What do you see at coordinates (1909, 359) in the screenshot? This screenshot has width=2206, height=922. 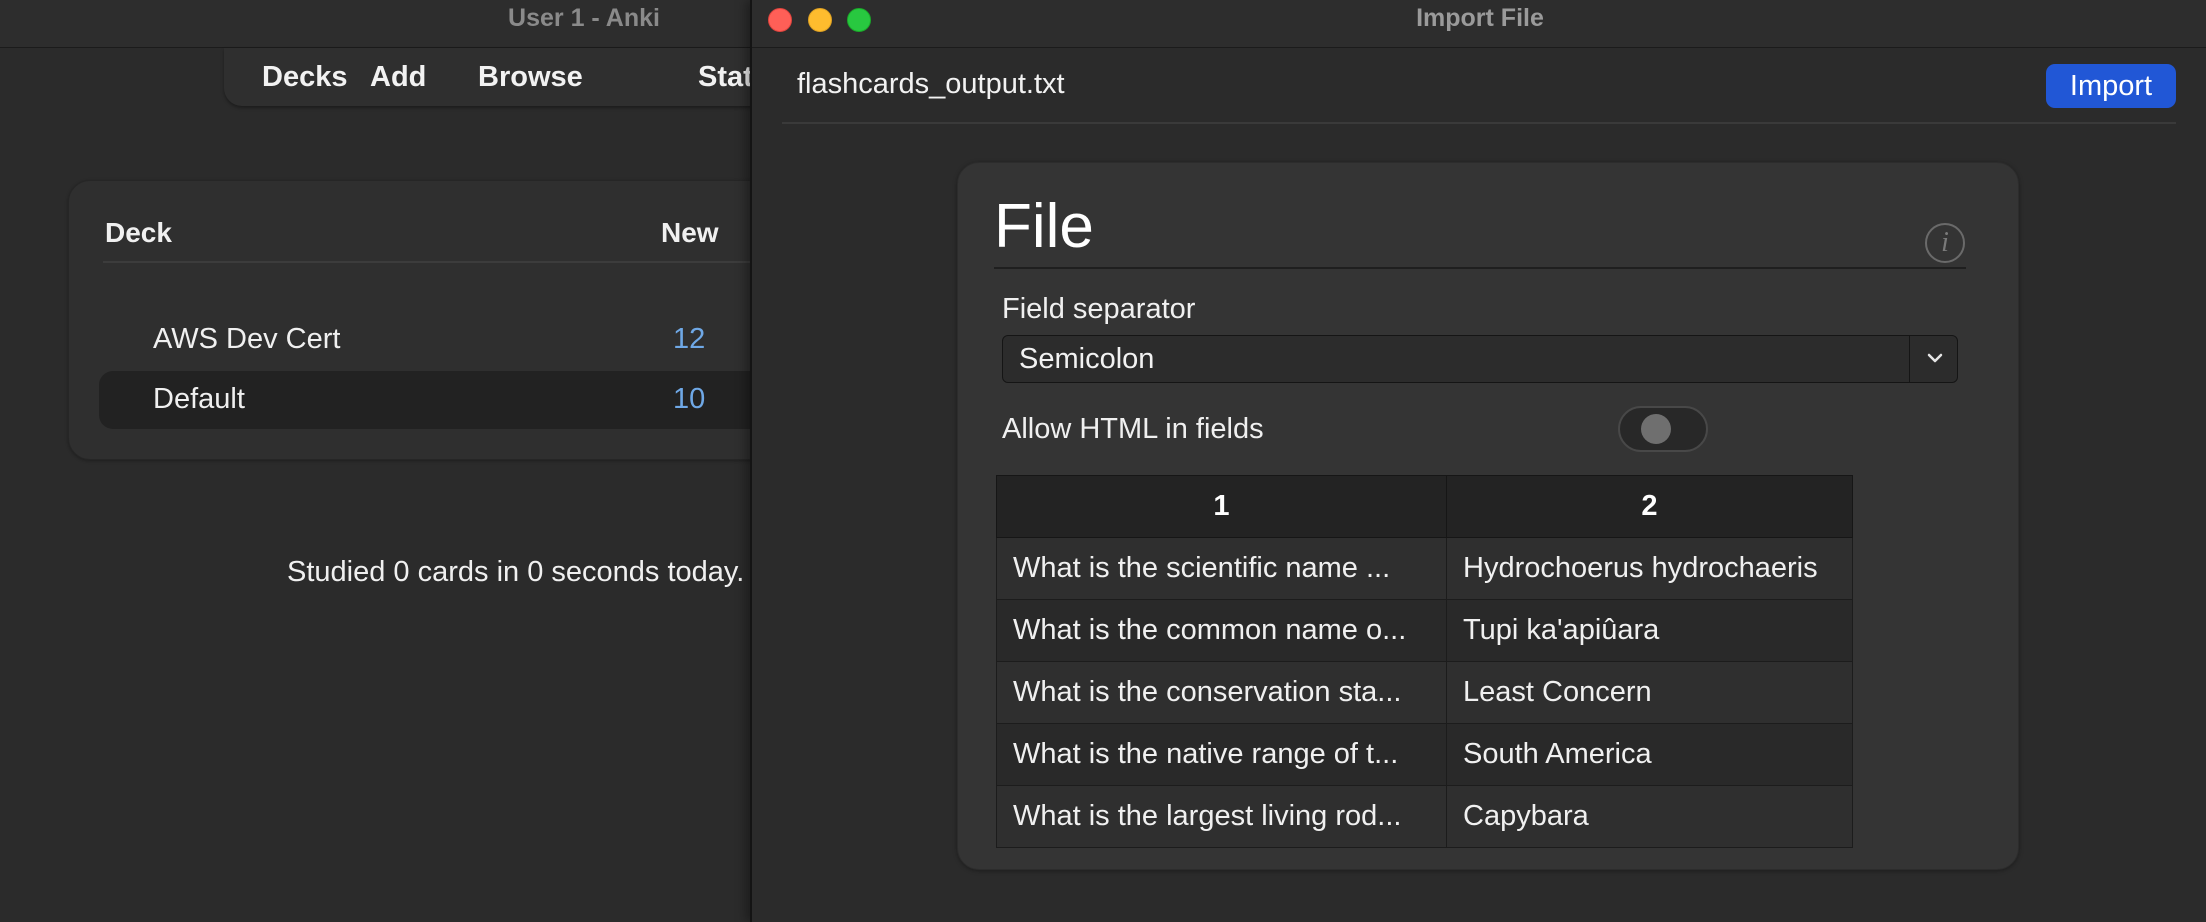 I see `select-divider` at bounding box center [1909, 359].